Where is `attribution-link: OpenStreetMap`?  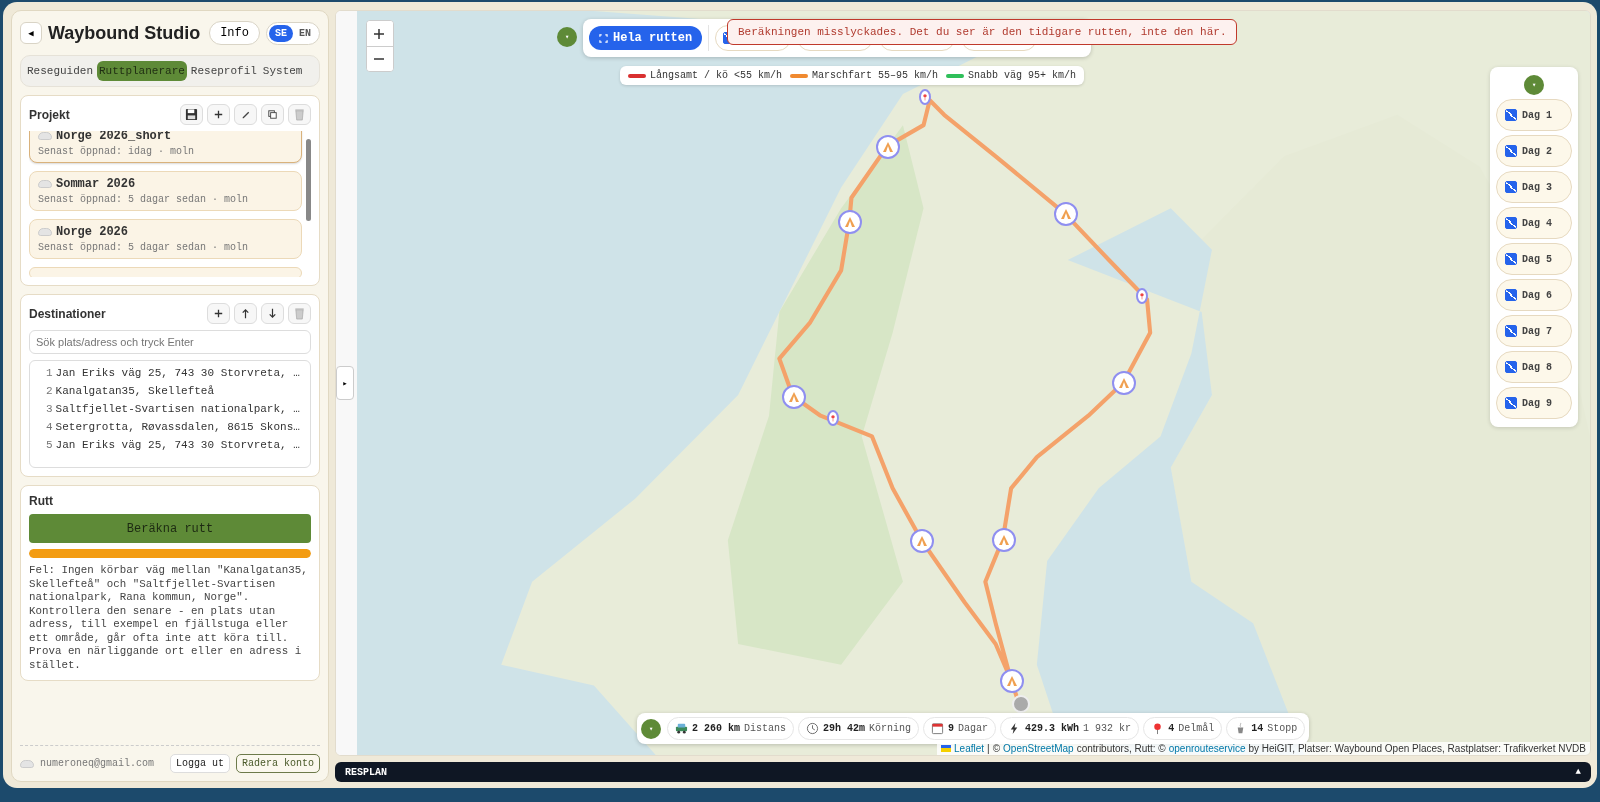
attribution-link: OpenStreetMap is located at coordinates (1038, 748).